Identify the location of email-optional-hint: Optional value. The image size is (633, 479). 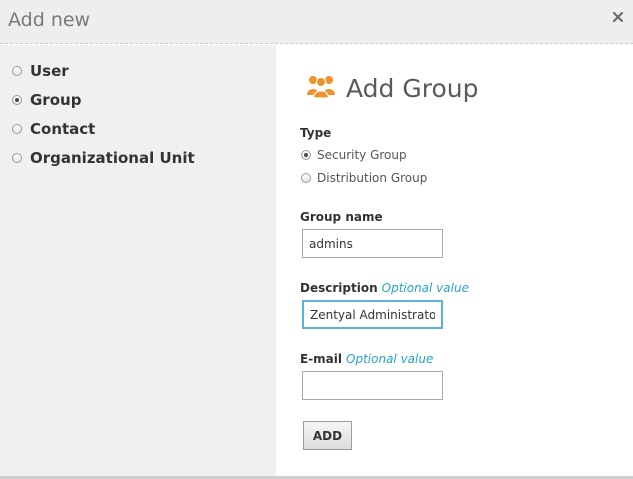
(390, 359).